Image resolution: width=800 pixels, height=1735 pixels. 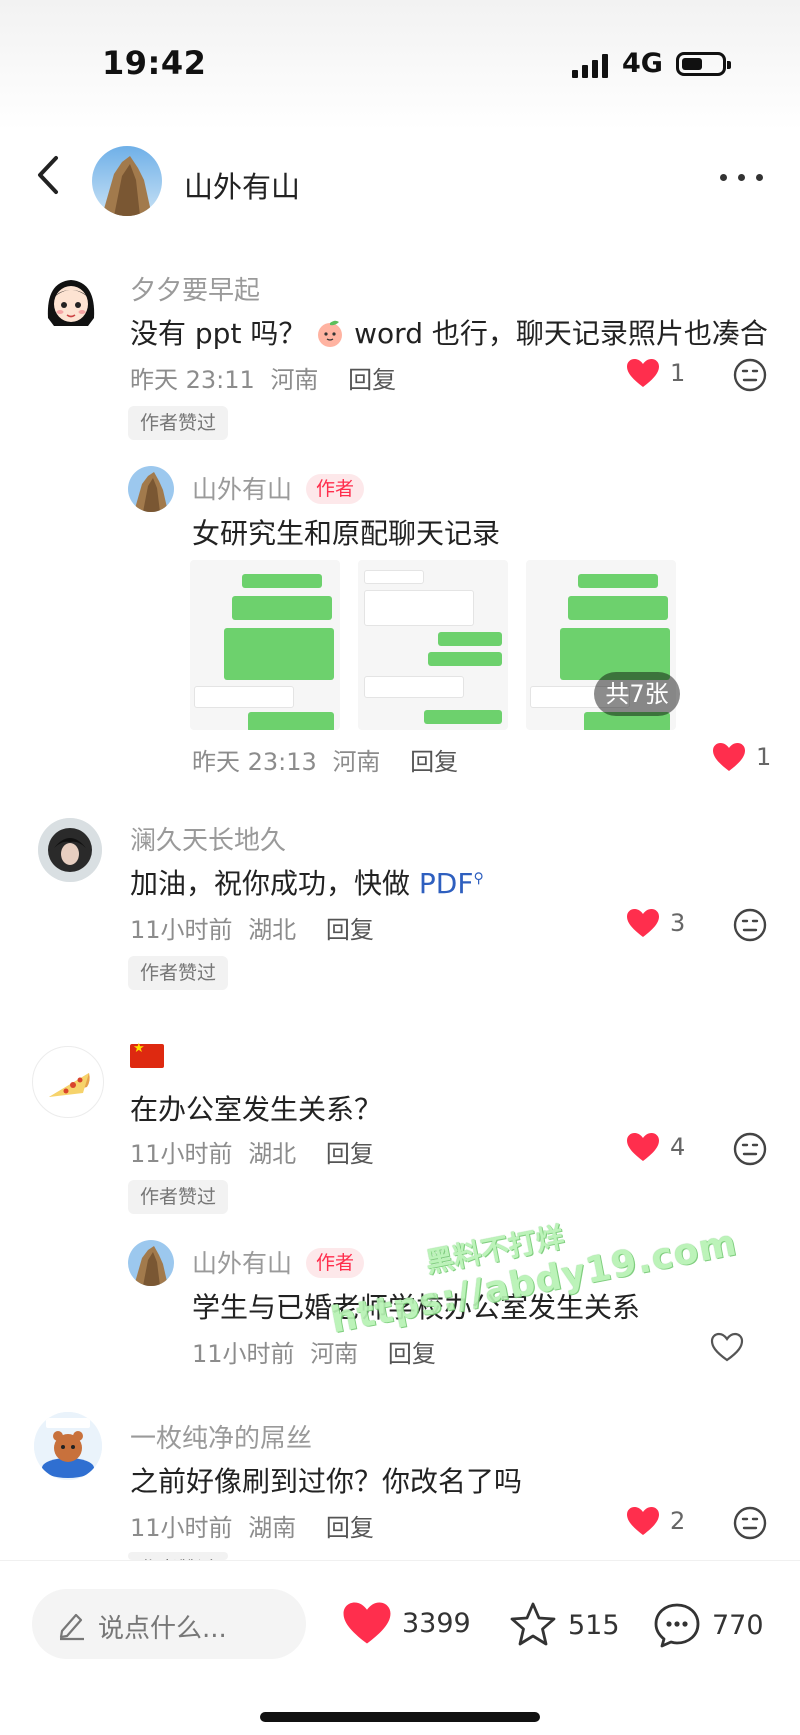 I want to click on dark-portrait-avatar-image, so click(x=70, y=850).